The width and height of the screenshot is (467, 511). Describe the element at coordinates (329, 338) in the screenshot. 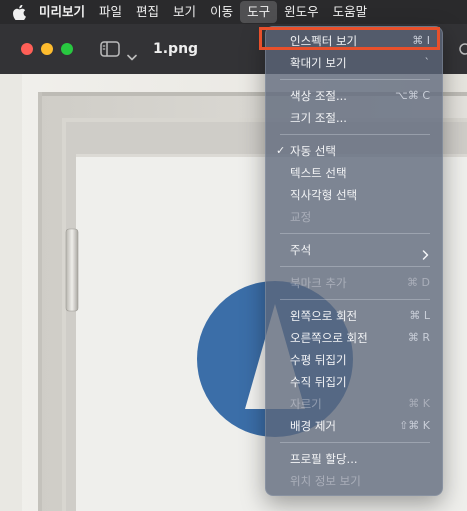

I see `menu-item-label: 오른쪽으로 회전` at that location.